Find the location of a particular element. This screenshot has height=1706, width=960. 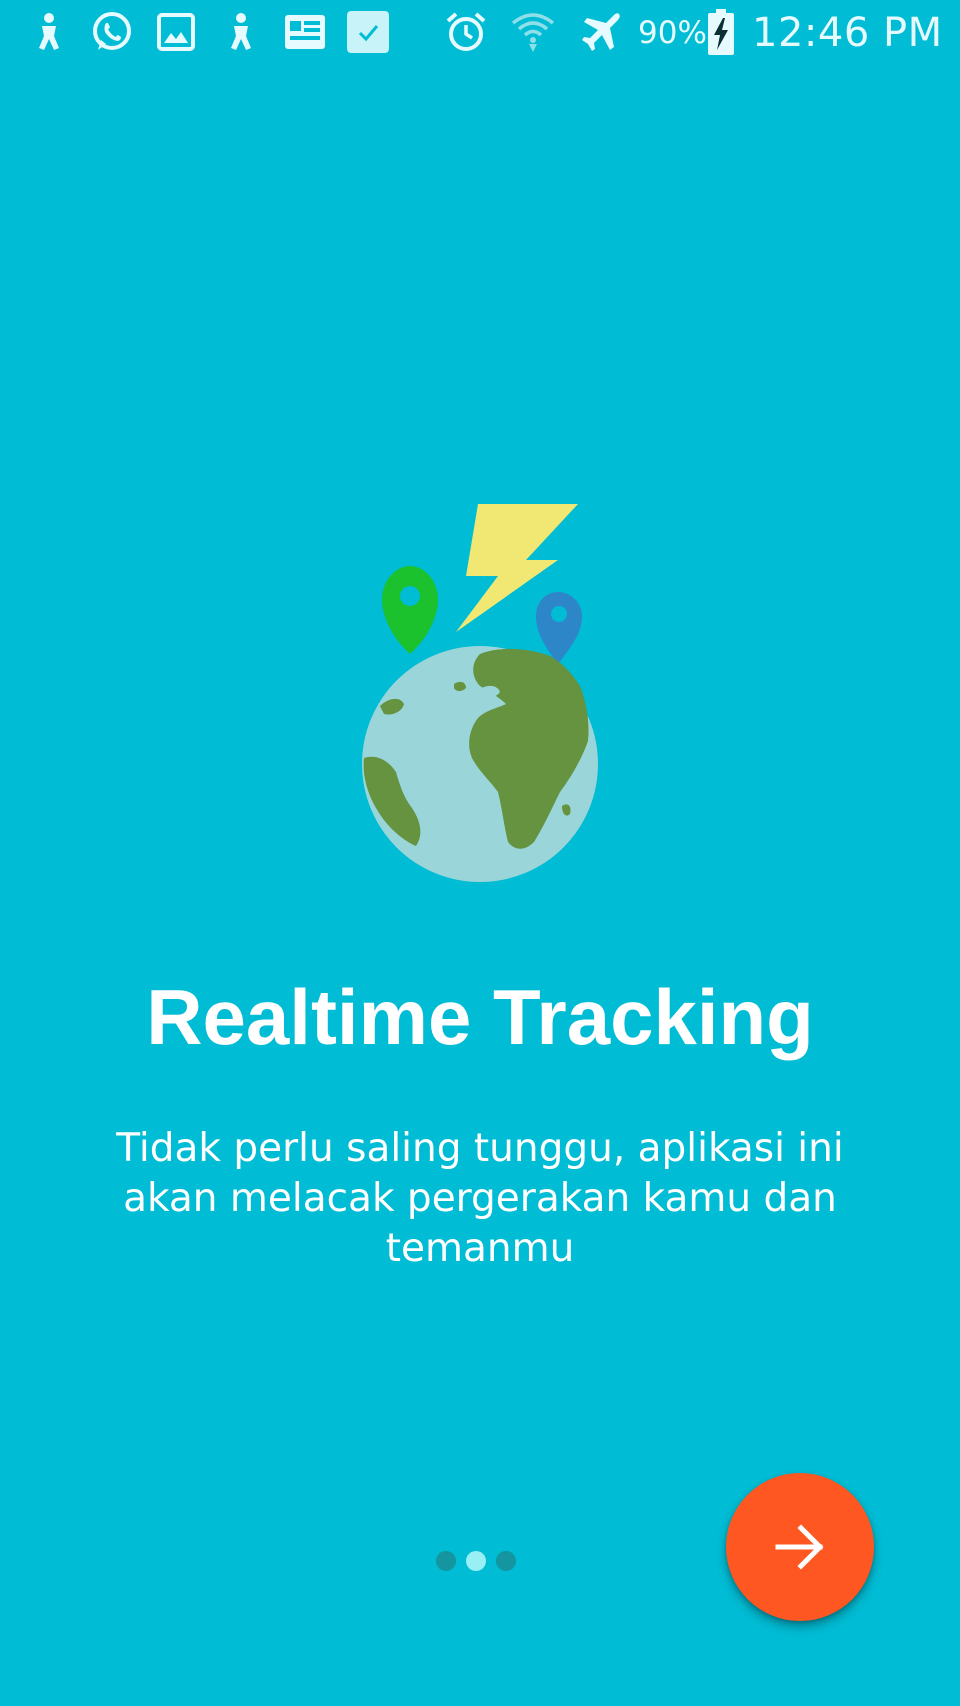

status-bar: 90% 12:46 PM is located at coordinates (480, 33).